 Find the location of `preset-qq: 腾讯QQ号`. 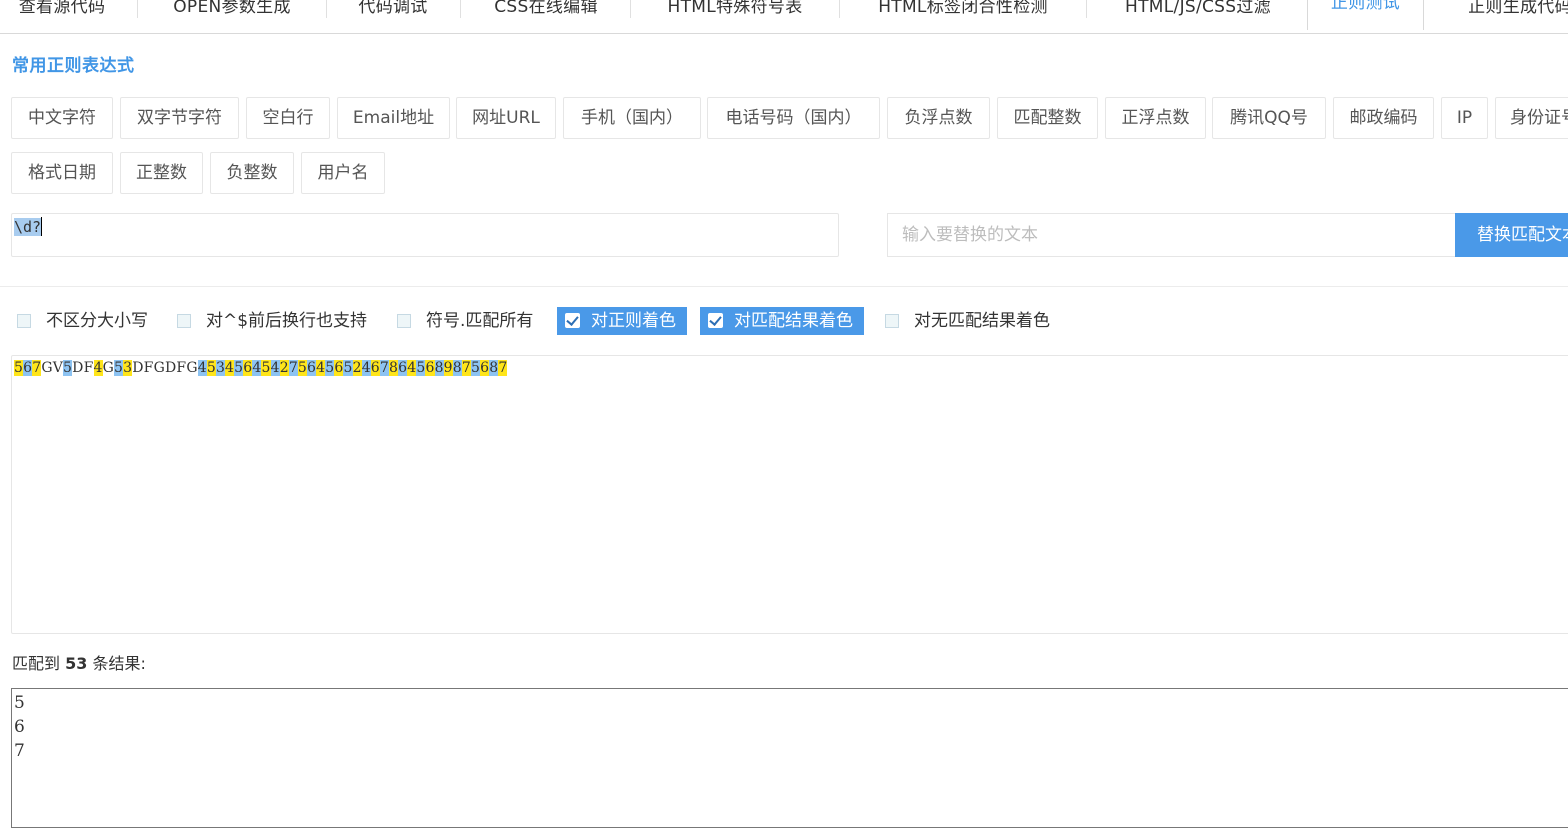

preset-qq: 腾讯QQ号 is located at coordinates (1269, 118).